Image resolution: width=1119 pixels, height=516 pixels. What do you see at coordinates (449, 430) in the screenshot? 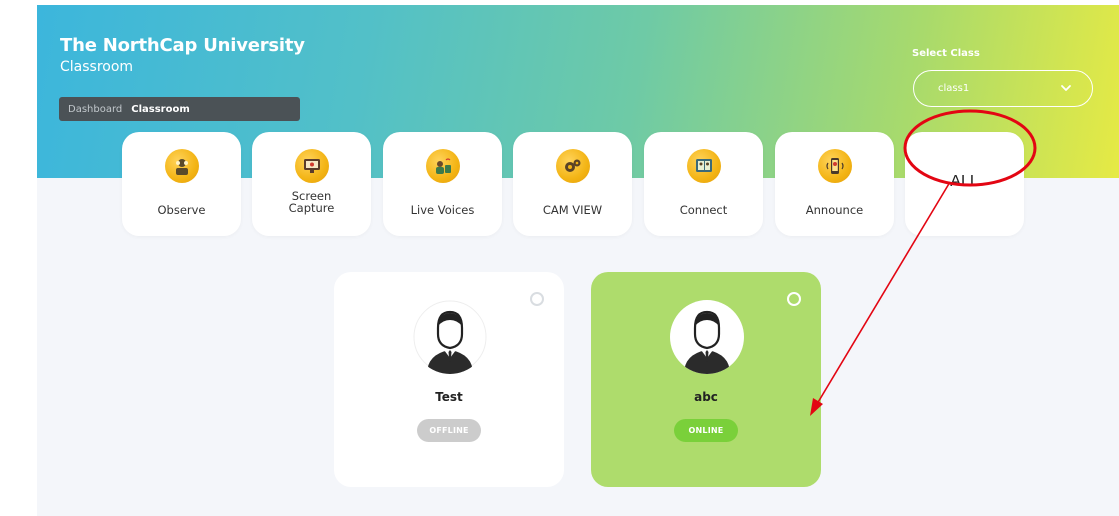
I see `status-badge: OFFLINE` at bounding box center [449, 430].